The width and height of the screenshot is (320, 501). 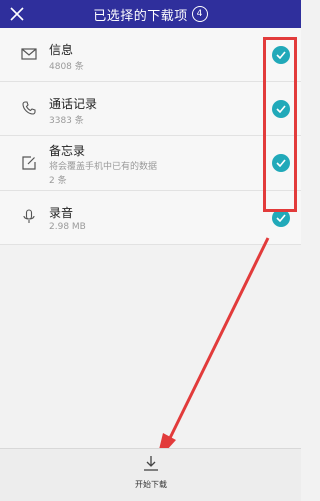 What do you see at coordinates (58, 181) in the screenshot?
I see `item-detail: 2 条` at bounding box center [58, 181].